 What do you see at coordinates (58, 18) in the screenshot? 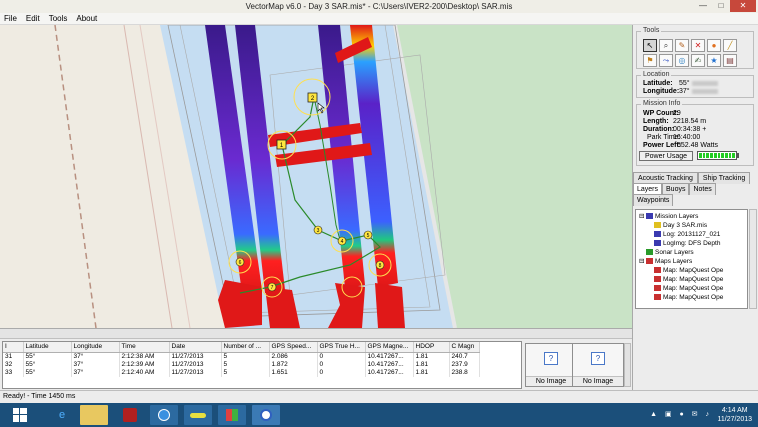
I see `menu-tools: Tools` at bounding box center [58, 18].